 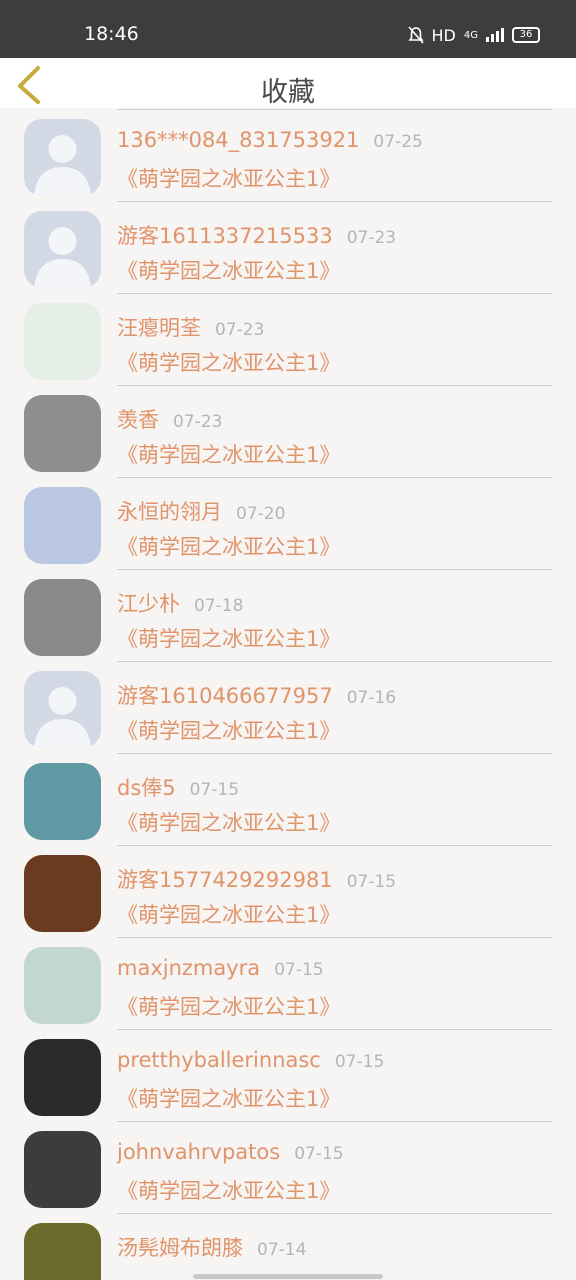 What do you see at coordinates (219, 1060) in the screenshot?
I see `user-name: pretthyballerinnasc` at bounding box center [219, 1060].